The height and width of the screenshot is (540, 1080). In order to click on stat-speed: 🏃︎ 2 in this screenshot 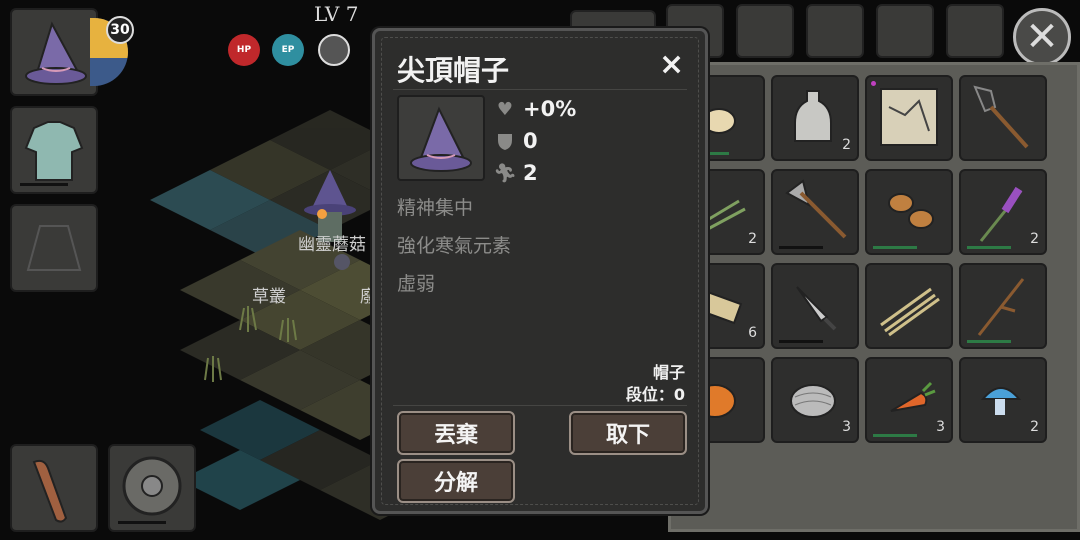, I will do `click(515, 173)`.